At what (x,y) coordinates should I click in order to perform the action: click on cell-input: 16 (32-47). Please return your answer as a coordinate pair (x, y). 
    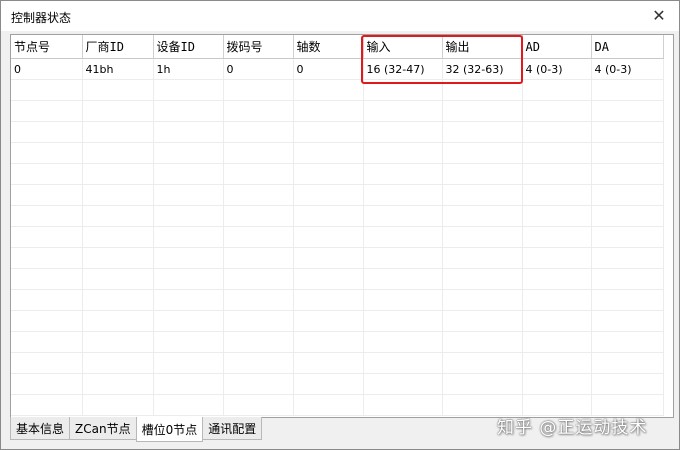
    Looking at the image, I should click on (403, 69).